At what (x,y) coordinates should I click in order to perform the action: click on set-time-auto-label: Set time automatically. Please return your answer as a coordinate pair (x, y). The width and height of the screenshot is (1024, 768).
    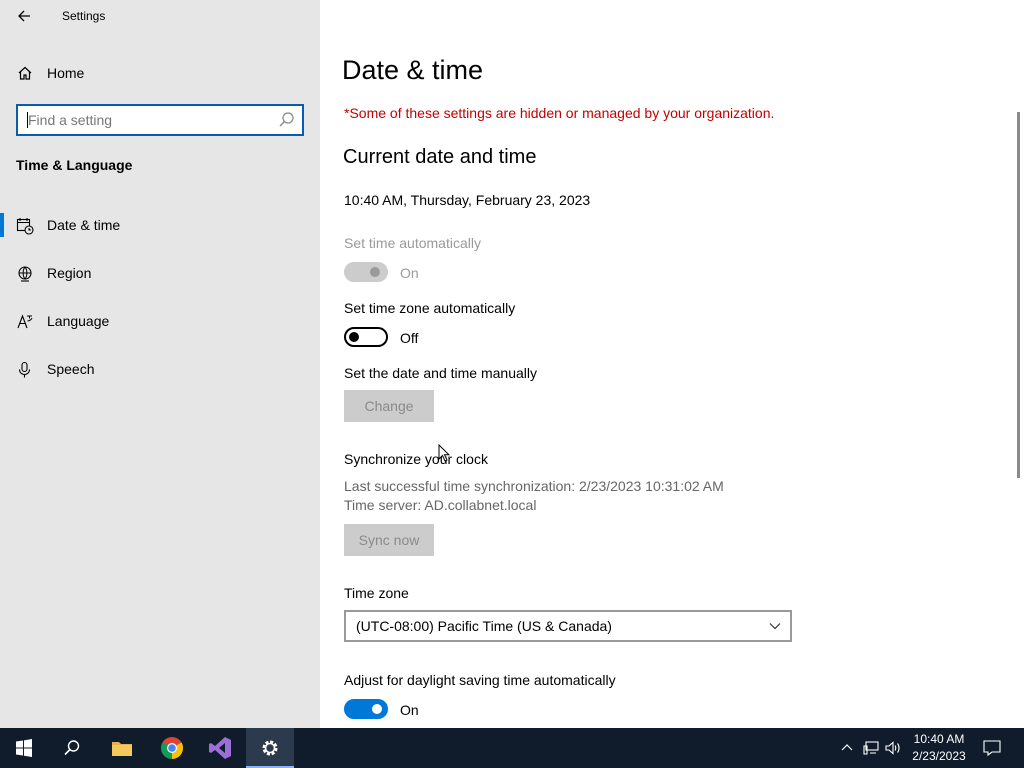
    Looking at the image, I should click on (412, 243).